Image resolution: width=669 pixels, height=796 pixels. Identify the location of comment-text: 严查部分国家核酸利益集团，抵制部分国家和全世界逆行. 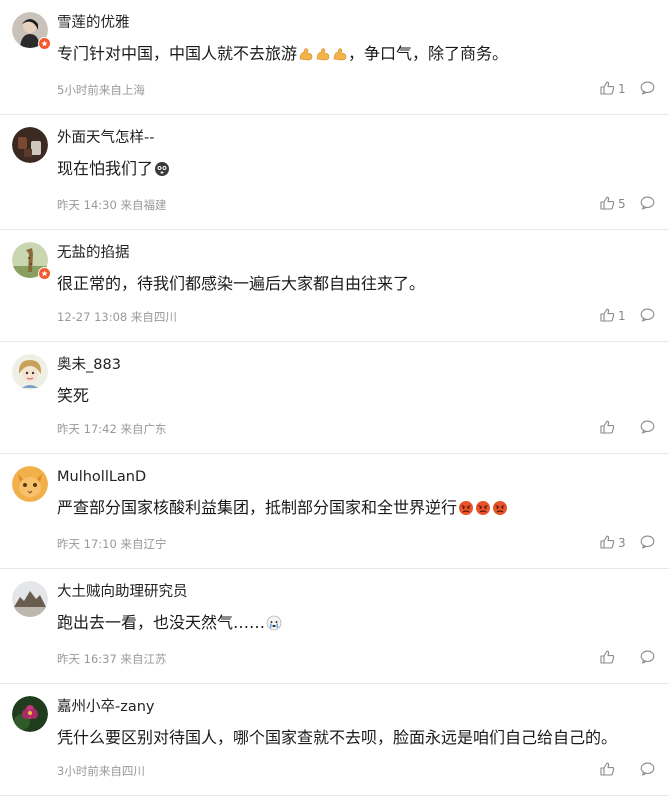
(363, 509).